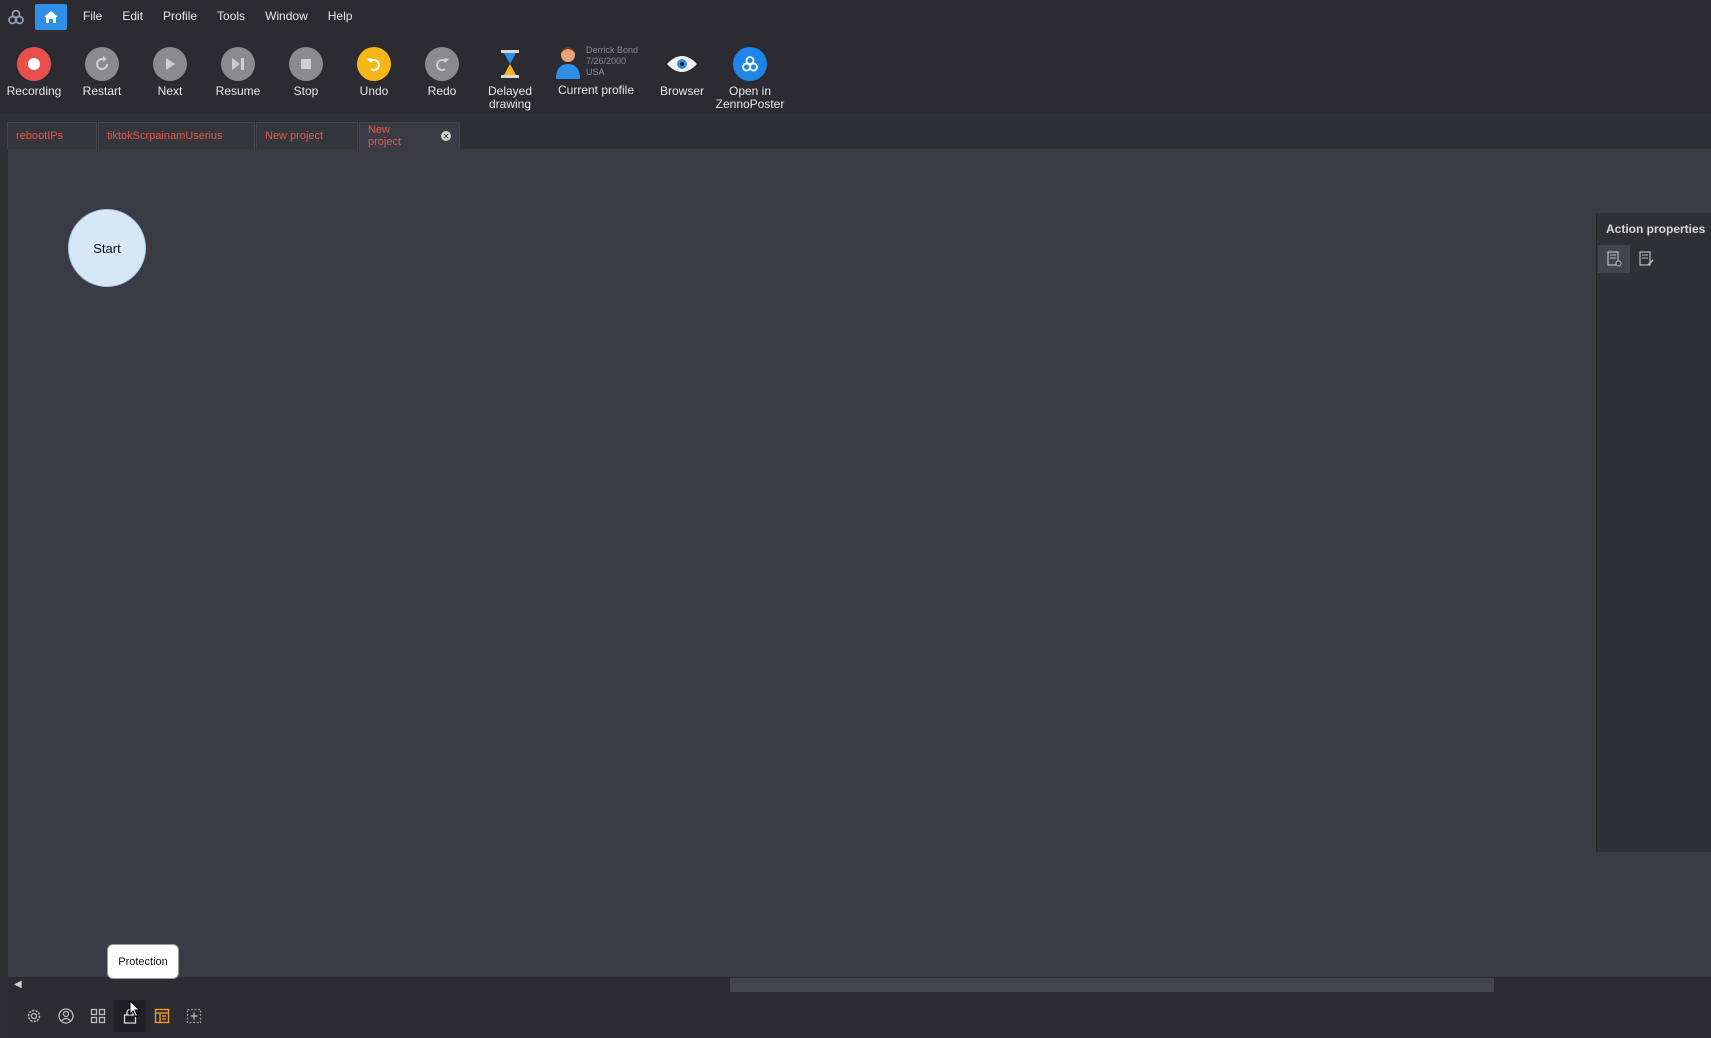 The height and width of the screenshot is (1038, 1711). I want to click on resume-button: Resume, so click(238, 65).